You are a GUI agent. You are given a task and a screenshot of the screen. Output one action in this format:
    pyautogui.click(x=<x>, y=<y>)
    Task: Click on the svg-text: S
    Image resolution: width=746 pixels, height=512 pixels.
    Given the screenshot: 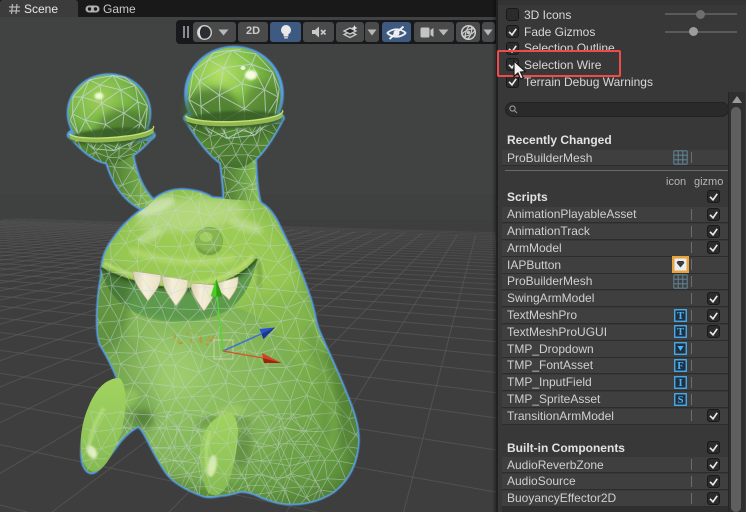 What is the action you would take?
    pyautogui.click(x=681, y=400)
    